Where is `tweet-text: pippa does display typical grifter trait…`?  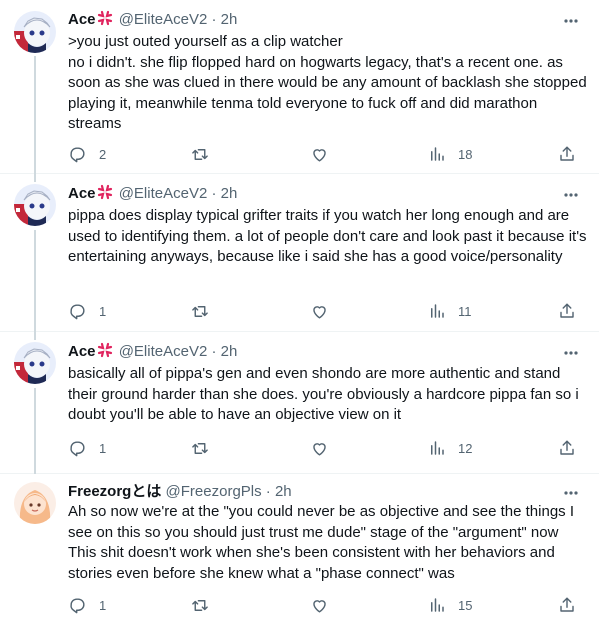 tweet-text: pippa does display typical grifter trait… is located at coordinates (329, 236).